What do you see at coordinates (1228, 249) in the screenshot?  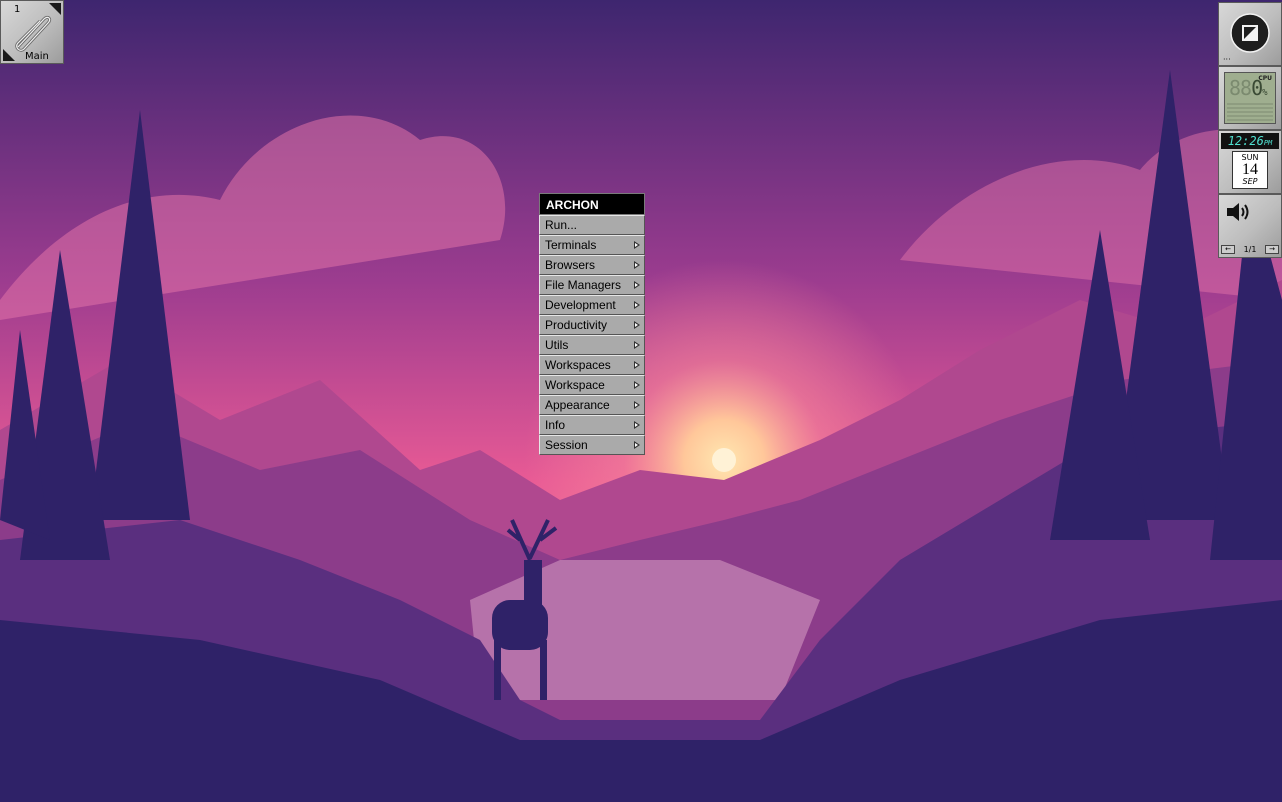 I see `previous-page-button: ←` at bounding box center [1228, 249].